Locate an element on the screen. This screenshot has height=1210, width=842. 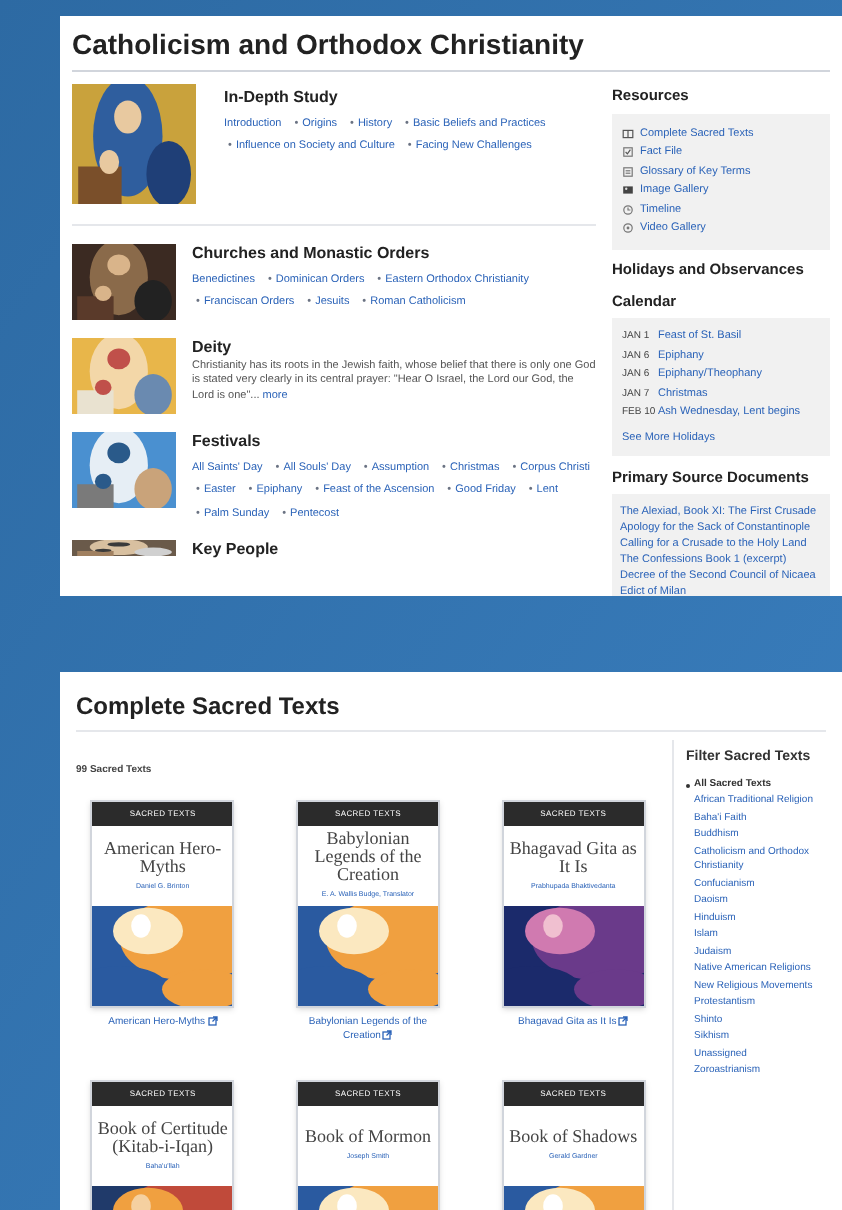
image-icon is located at coordinates (628, 190).